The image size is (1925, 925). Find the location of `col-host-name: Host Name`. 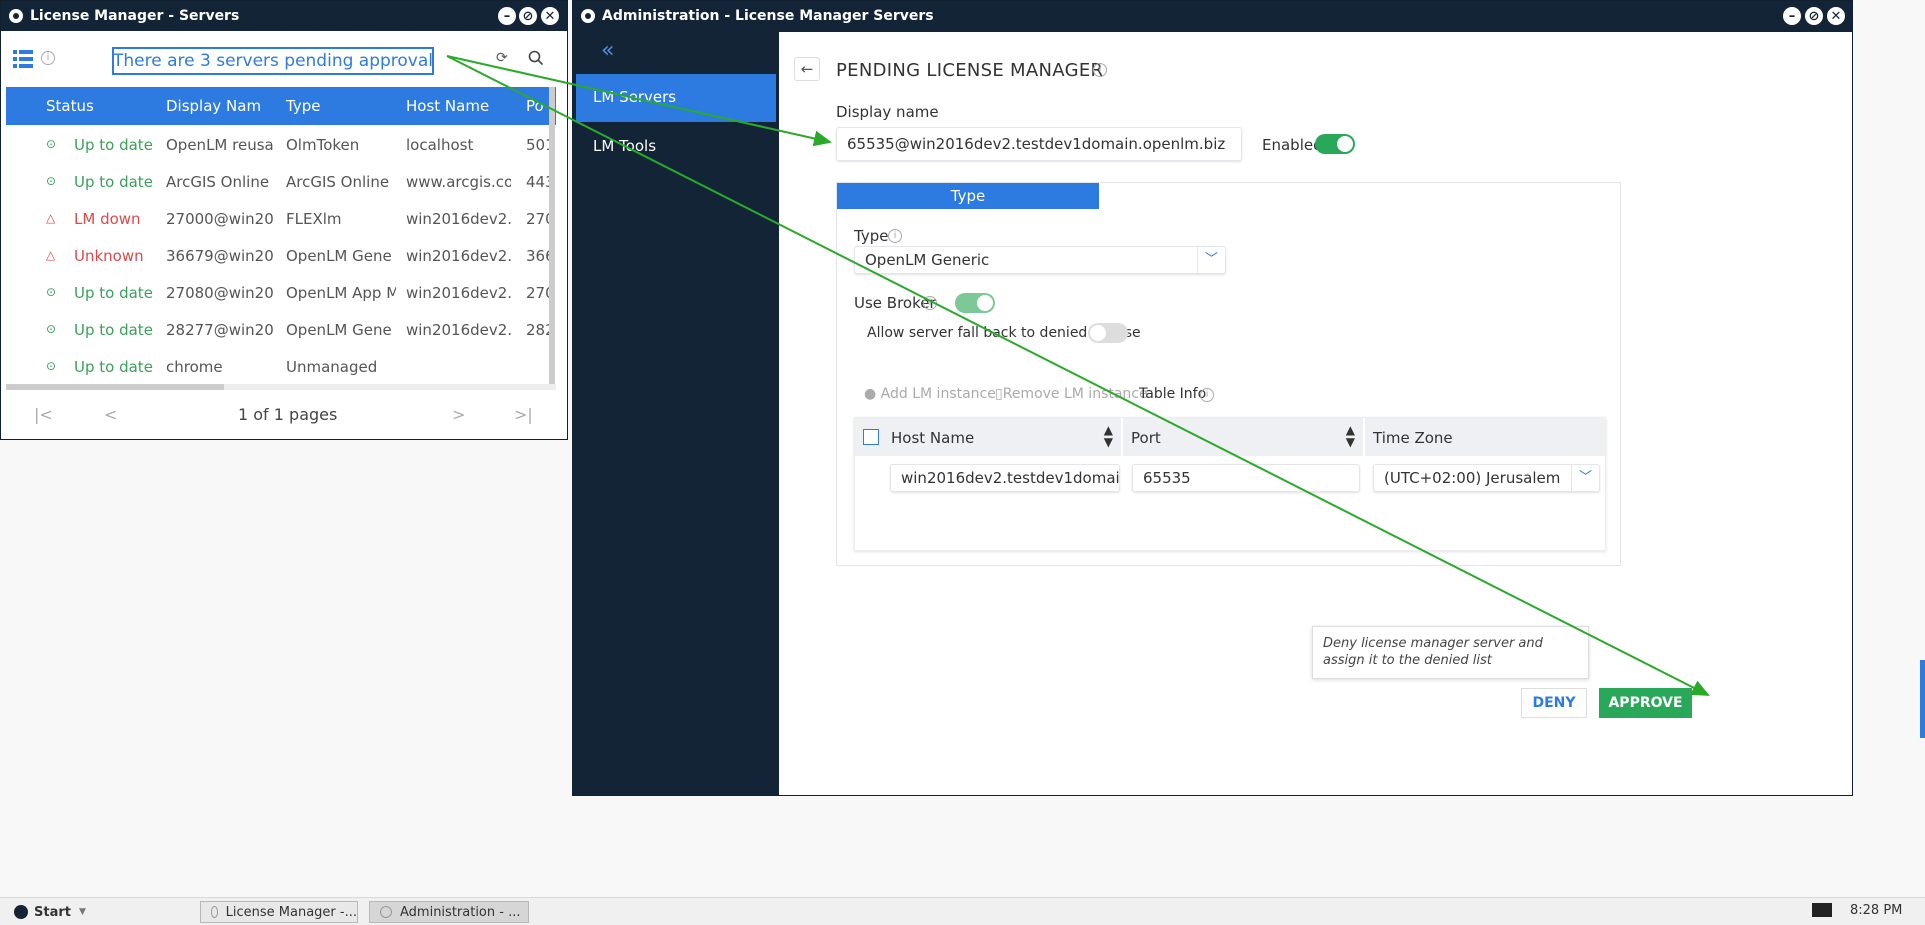

col-host-name: Host Name is located at coordinates (447, 106).